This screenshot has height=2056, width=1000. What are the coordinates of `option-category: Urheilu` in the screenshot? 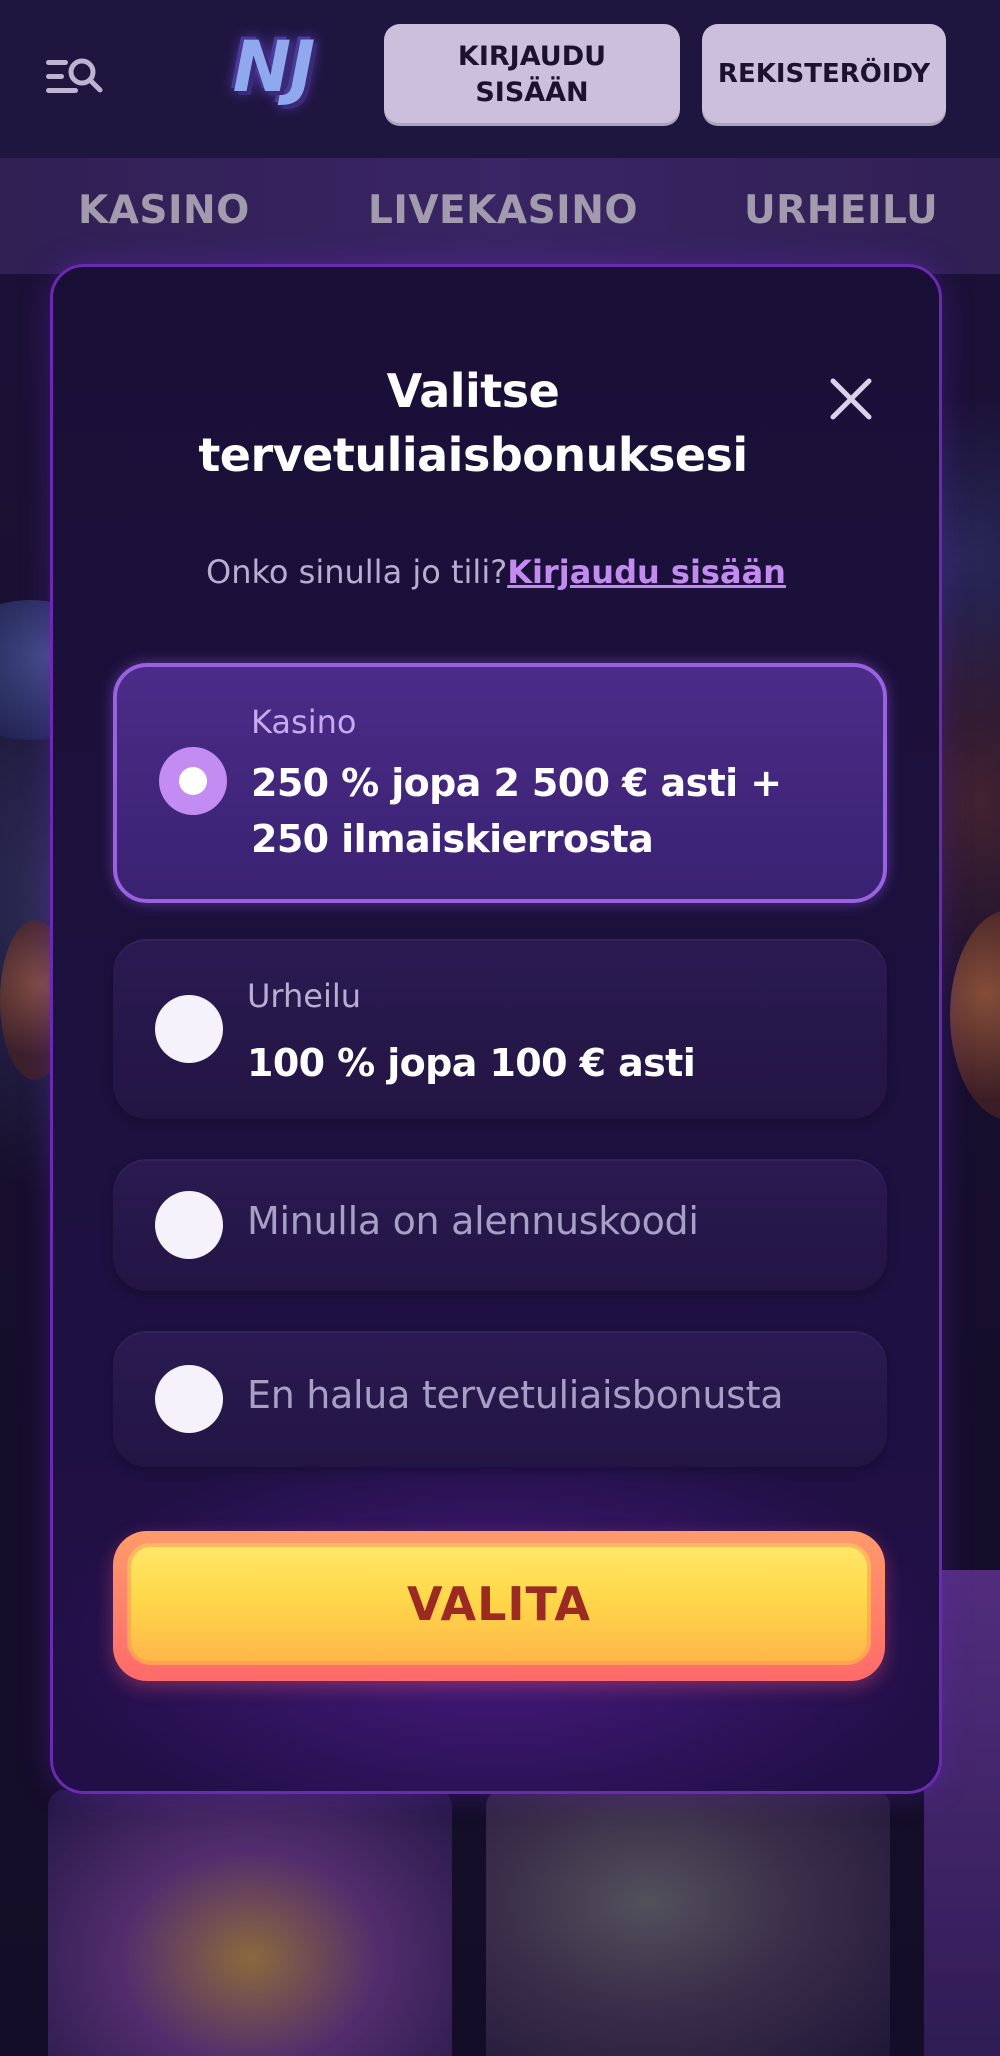 It's located at (304, 996).